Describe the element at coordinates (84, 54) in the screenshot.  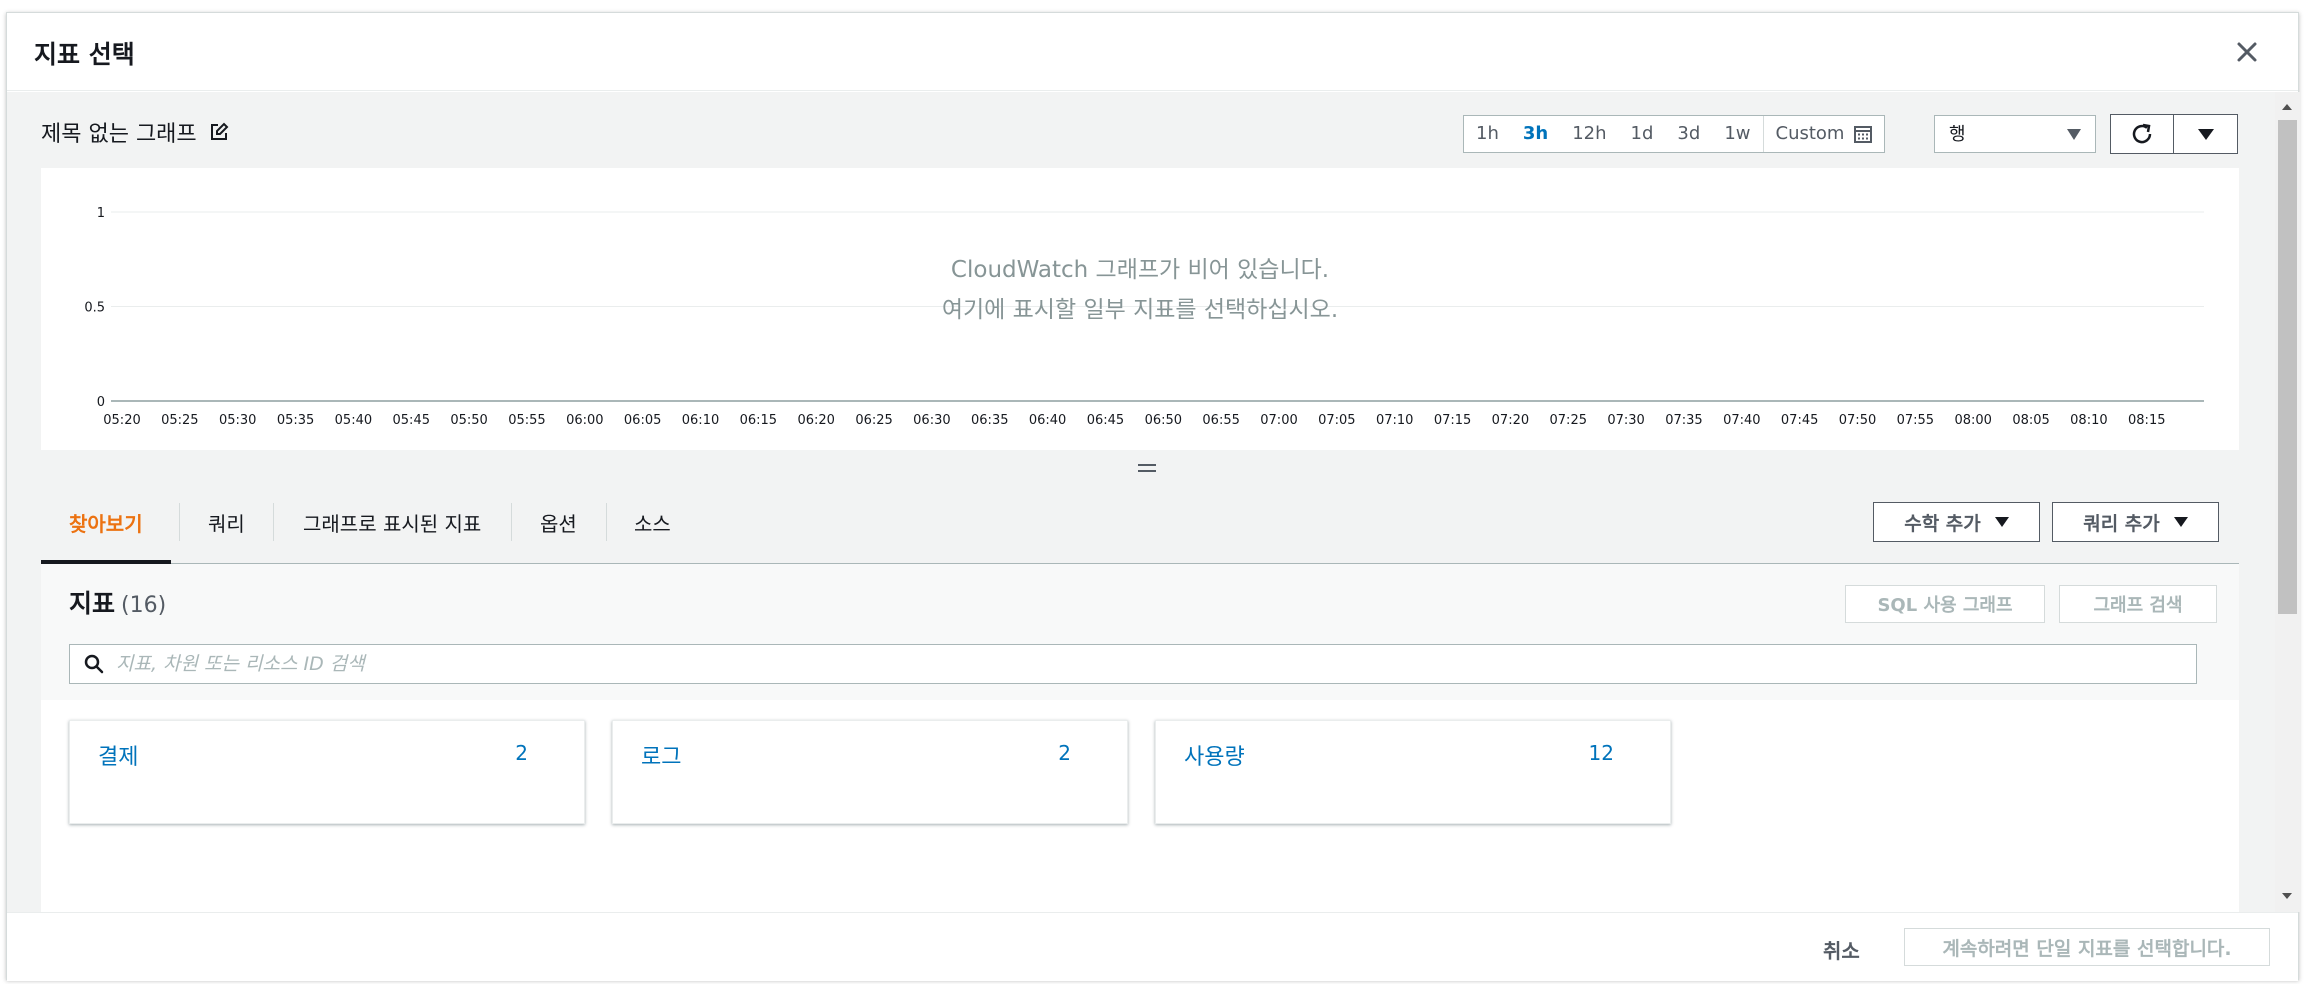
I see `modal-title: 지표 선택` at that location.